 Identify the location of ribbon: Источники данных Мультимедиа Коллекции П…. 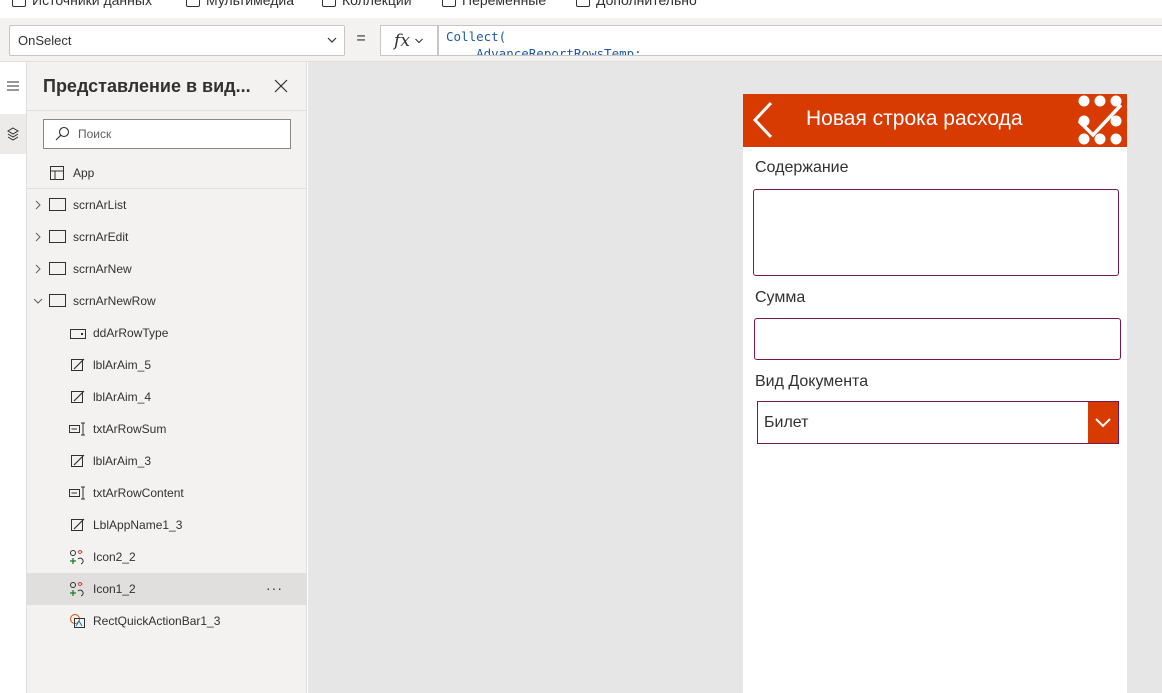
(581, 9).